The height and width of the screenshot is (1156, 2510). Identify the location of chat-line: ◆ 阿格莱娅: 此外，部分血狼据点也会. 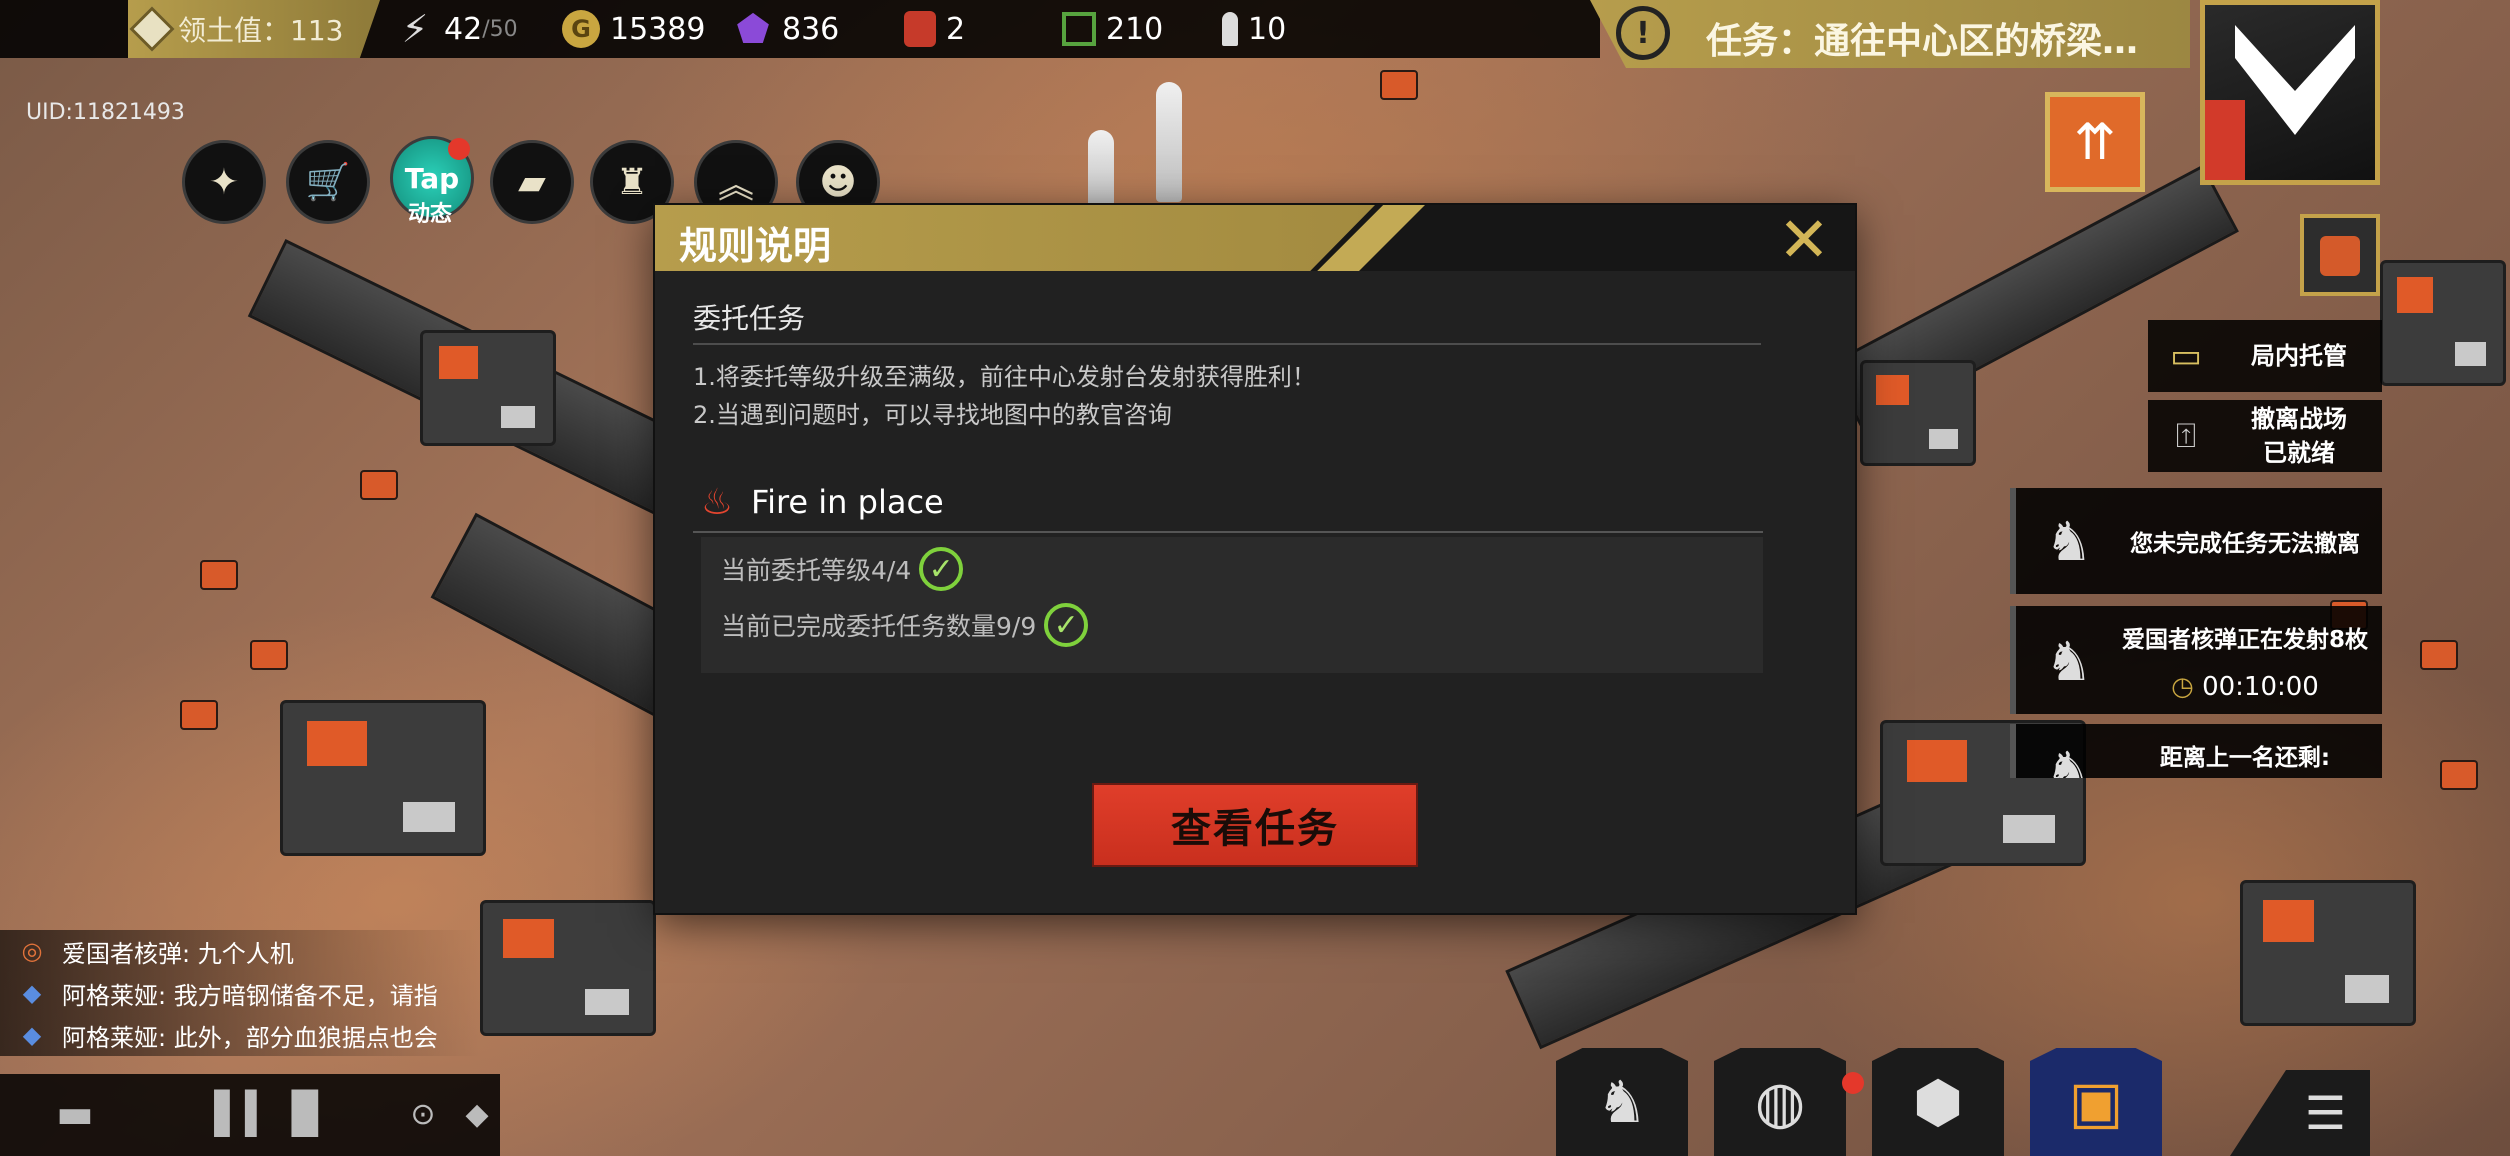
(240, 1035).